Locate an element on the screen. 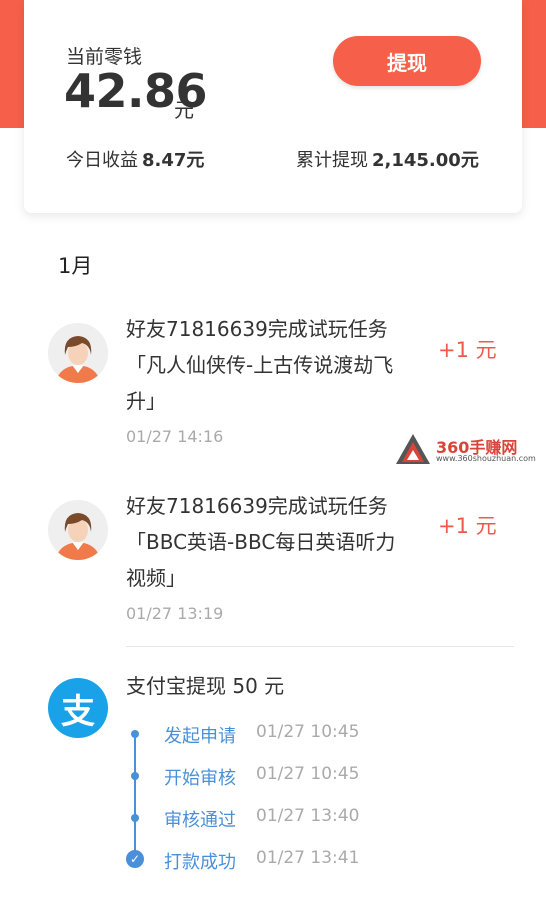 Image resolution: width=546 pixels, height=900 pixels. watermark: 360手赚网 www.360shouzhuan.com is located at coordinates (468, 450).